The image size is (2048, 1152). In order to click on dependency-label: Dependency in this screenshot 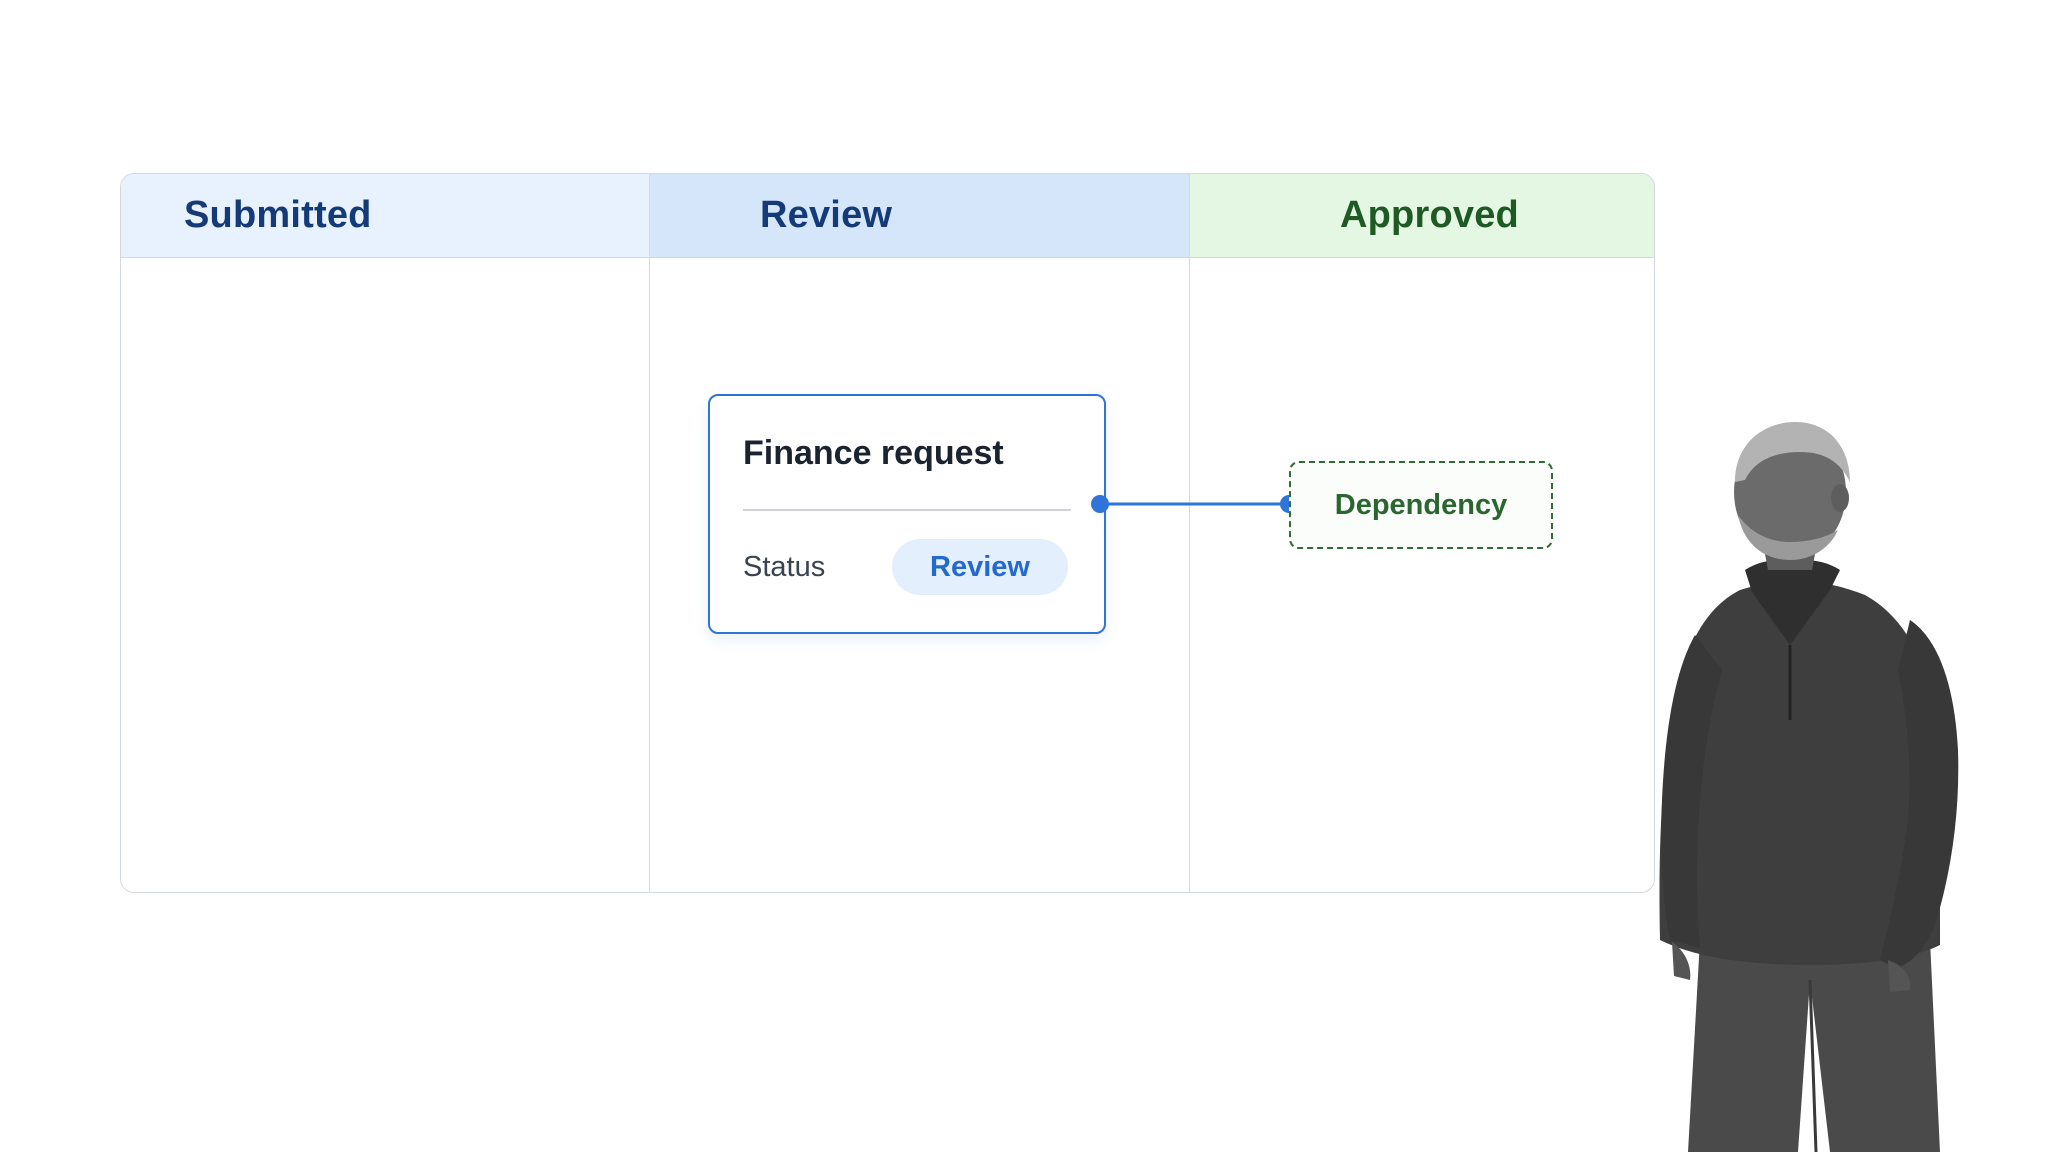, I will do `click(1421, 504)`.